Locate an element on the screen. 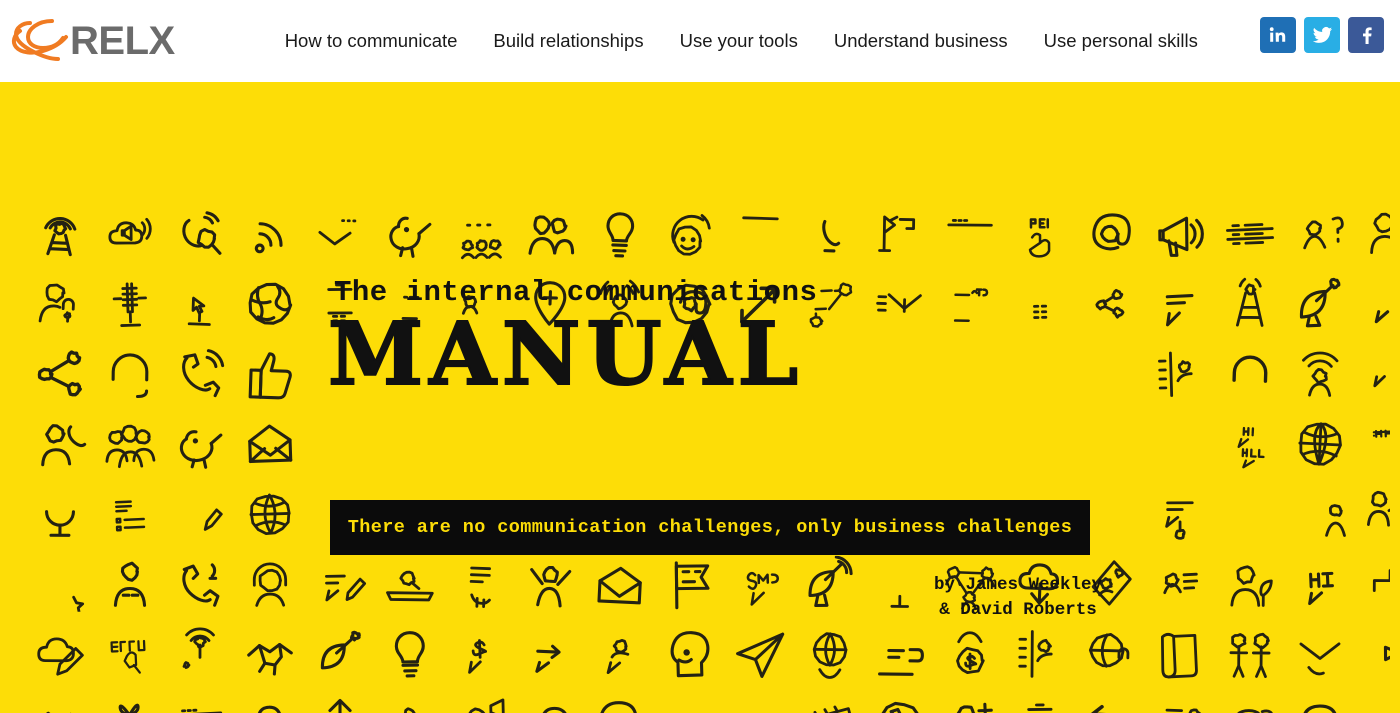 This screenshot has width=1400, height=713. person-add-icon is located at coordinates (970, 704).